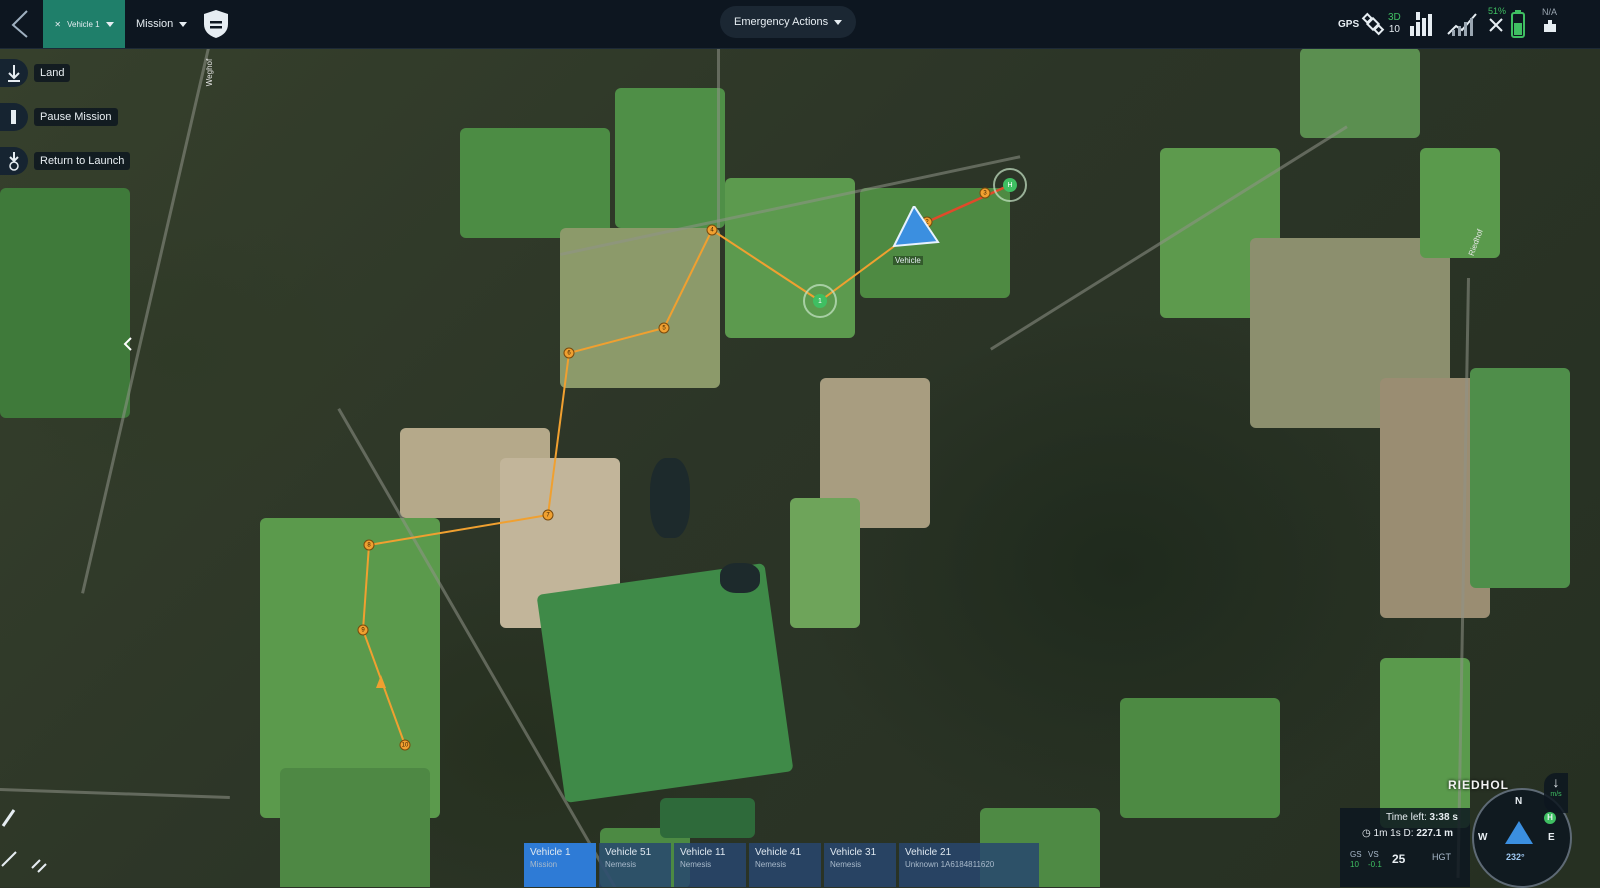  I want to click on waypoint-marker: 6, so click(569, 353).